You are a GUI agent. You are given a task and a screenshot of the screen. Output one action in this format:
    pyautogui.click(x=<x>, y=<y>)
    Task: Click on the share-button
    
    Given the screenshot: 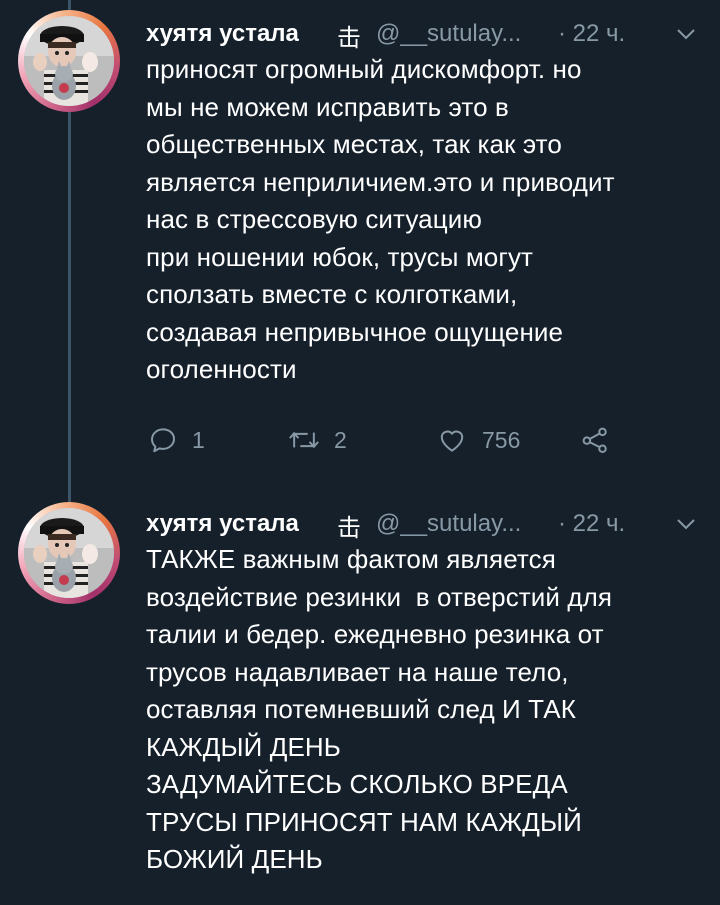 What is the action you would take?
    pyautogui.click(x=595, y=440)
    